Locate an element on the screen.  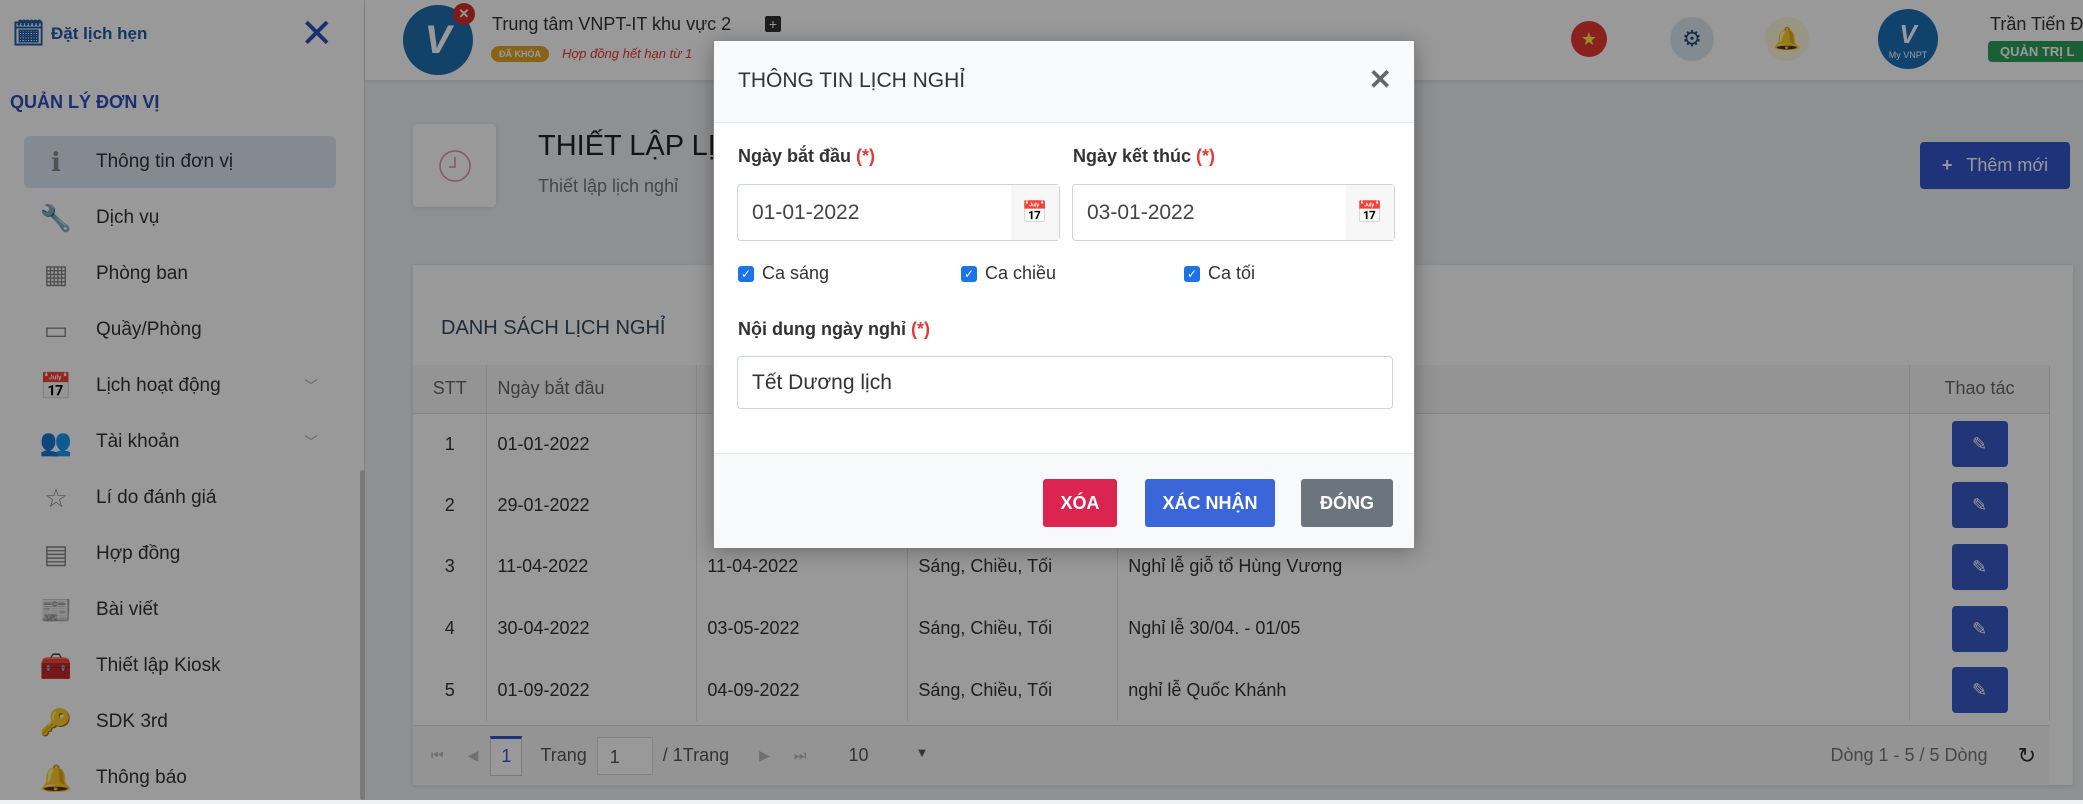
end-date-input: 03-01-2022 📅 is located at coordinates (1233, 212).